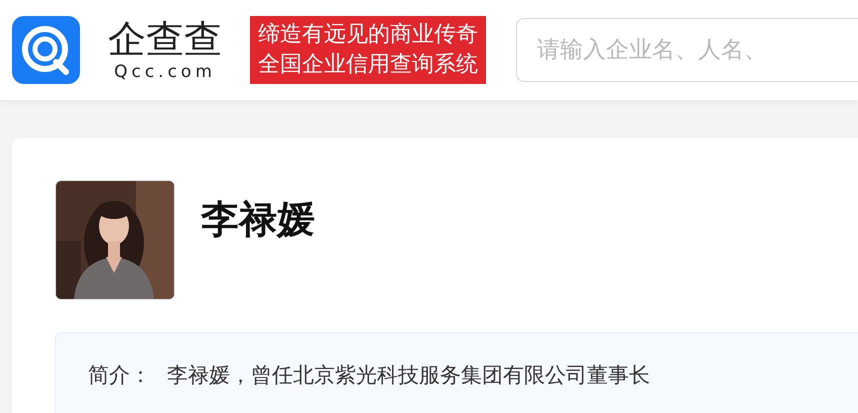 This screenshot has width=858, height=413. What do you see at coordinates (165, 39) in the screenshot?
I see `logo-name: 企查查` at bounding box center [165, 39].